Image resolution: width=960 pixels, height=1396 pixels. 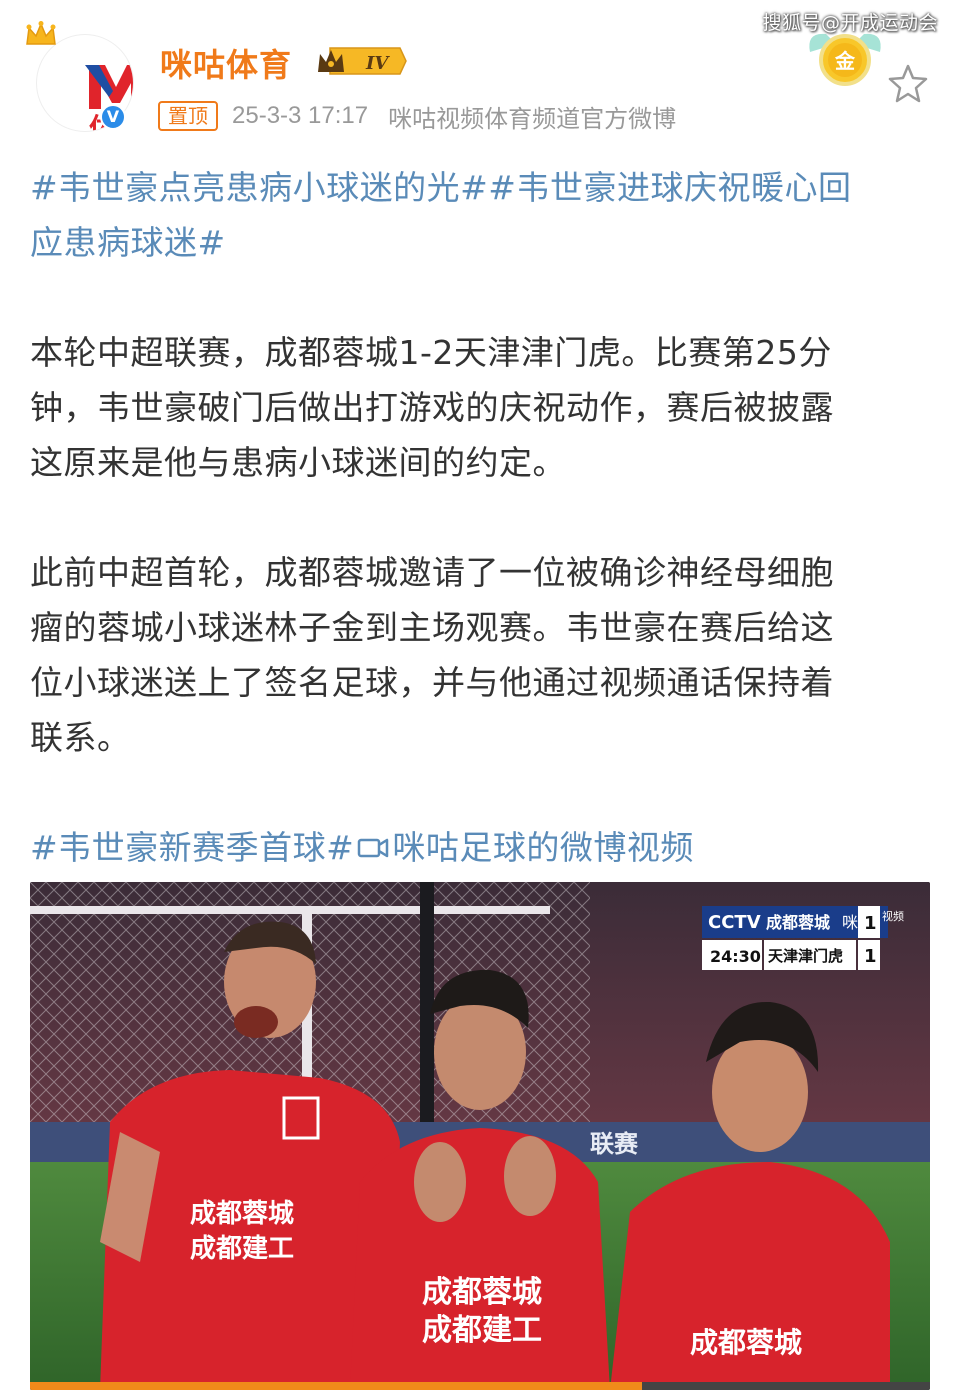 What do you see at coordinates (850, 922) in the screenshot?
I see `side-label: 咪` at bounding box center [850, 922].